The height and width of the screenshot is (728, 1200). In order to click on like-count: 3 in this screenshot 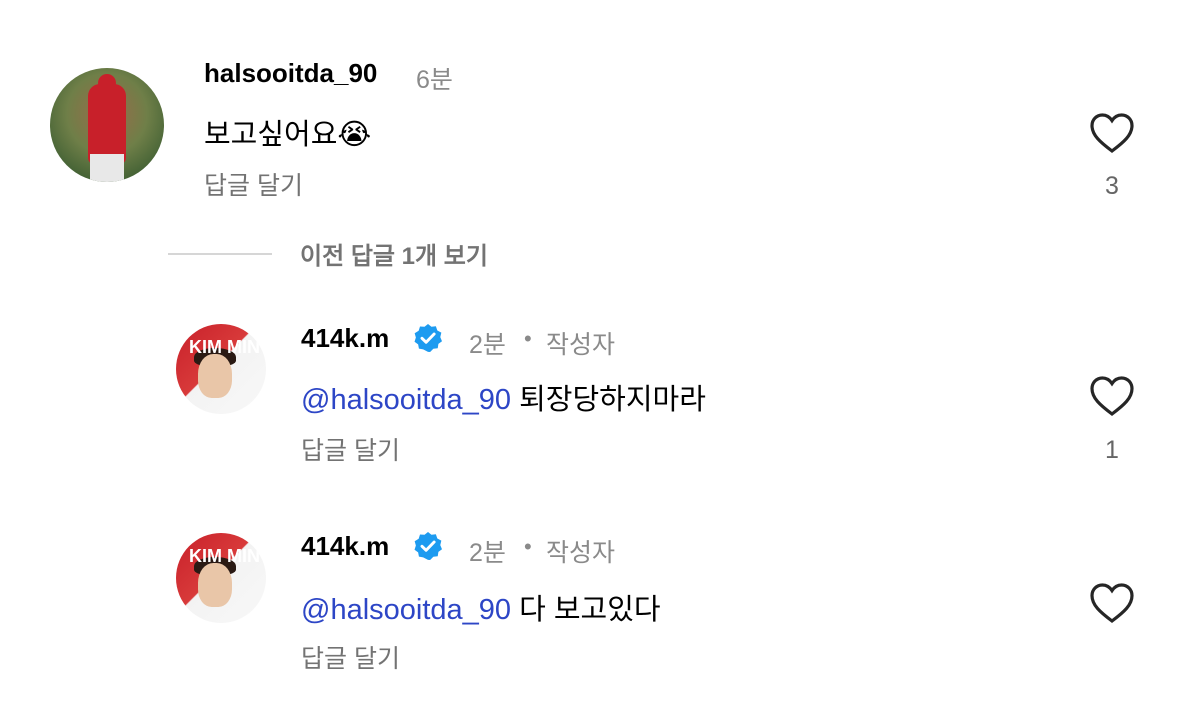, I will do `click(1112, 186)`.